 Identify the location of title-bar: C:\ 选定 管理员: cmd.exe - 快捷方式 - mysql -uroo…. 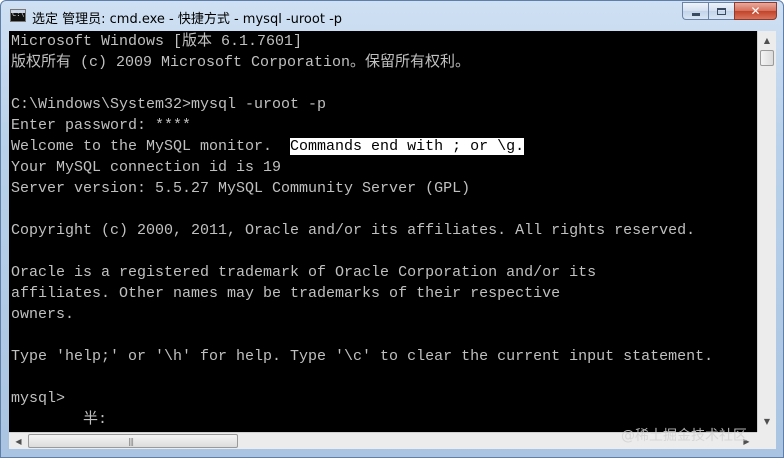
(392, 16).